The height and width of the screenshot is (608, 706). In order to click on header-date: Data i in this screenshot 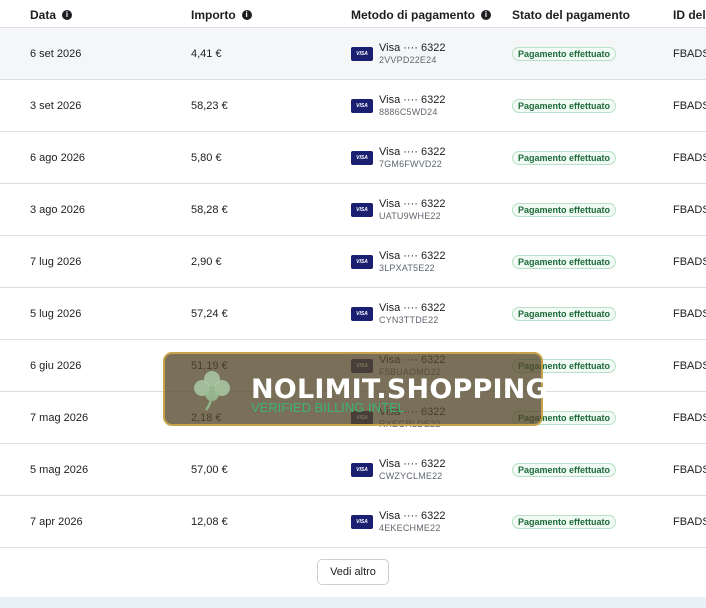, I will do `click(51, 15)`.